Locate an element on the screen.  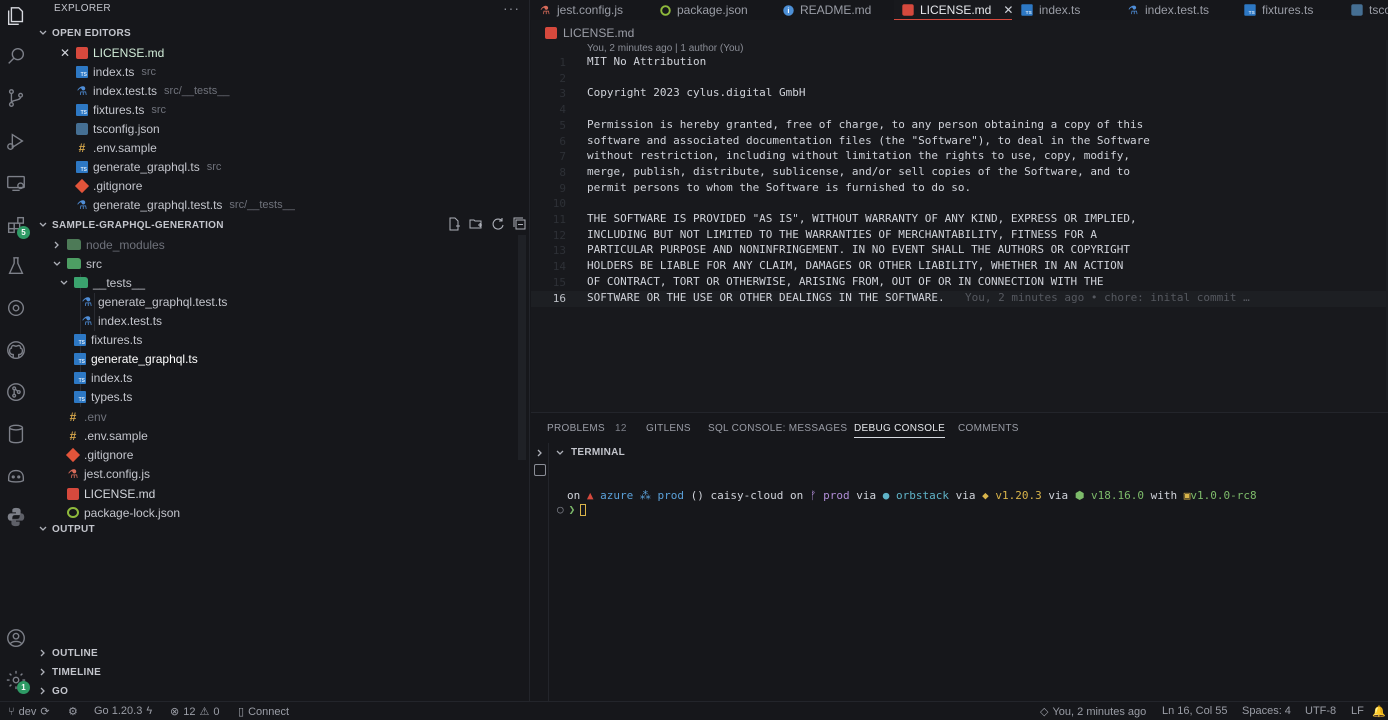
go-version: Go 1.20.3 ϟ is located at coordinates (123, 711).